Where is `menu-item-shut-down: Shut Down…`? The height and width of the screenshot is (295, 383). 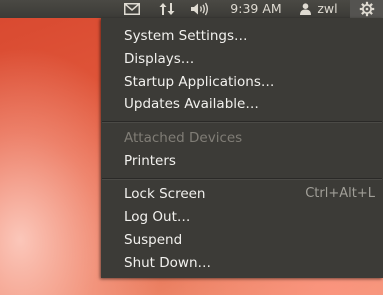 menu-item-shut-down: Shut Down… is located at coordinates (242, 263).